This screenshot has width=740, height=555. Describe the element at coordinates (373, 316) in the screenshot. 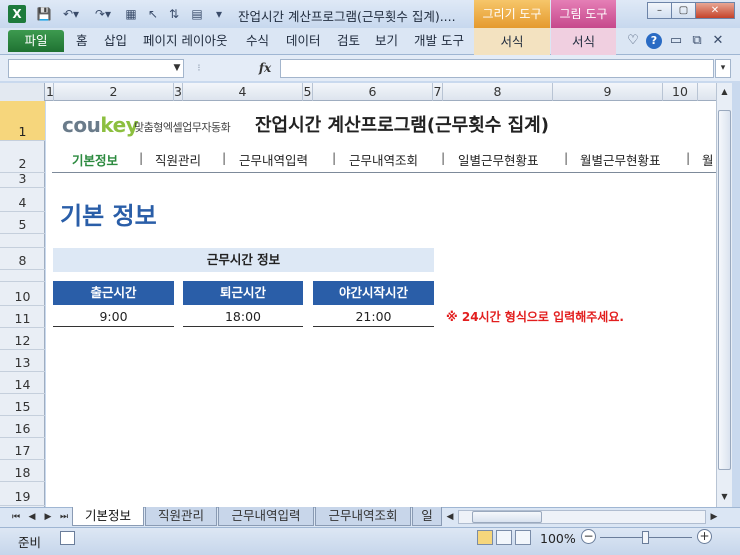

I see `night-start-value: 21:00` at that location.